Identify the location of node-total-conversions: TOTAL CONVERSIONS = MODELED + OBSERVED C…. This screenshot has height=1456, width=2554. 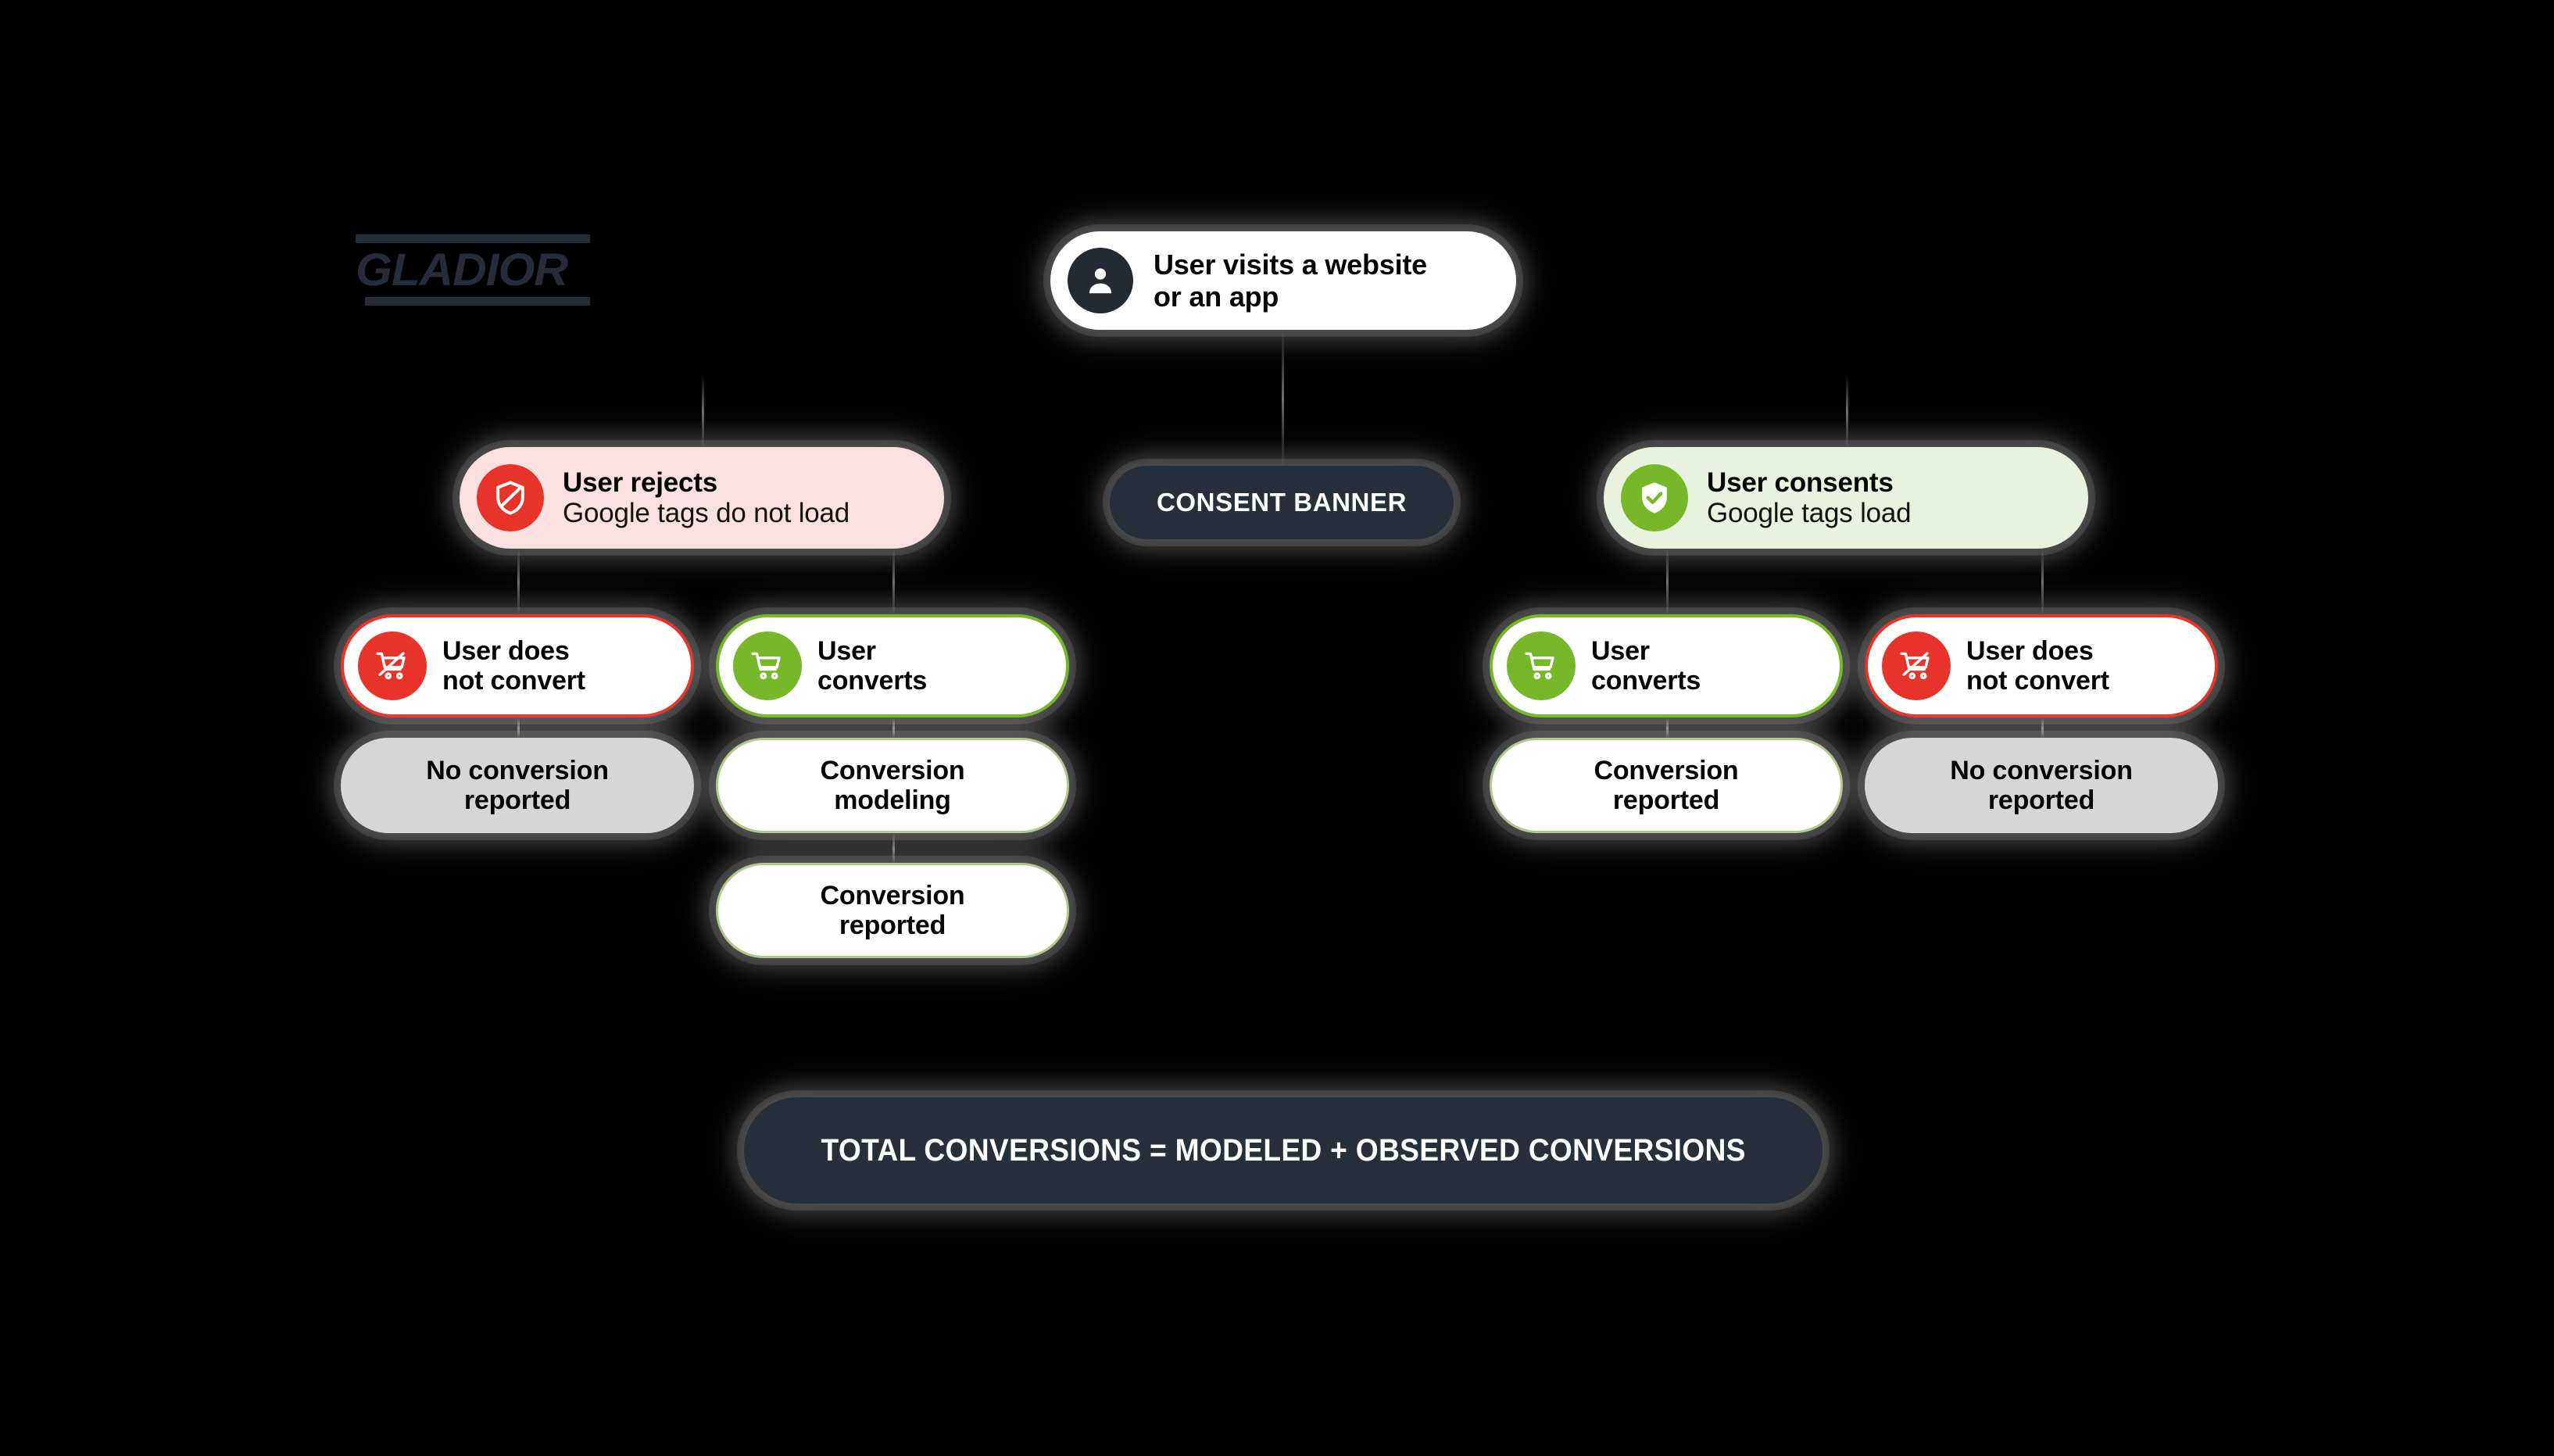
(1283, 1150).